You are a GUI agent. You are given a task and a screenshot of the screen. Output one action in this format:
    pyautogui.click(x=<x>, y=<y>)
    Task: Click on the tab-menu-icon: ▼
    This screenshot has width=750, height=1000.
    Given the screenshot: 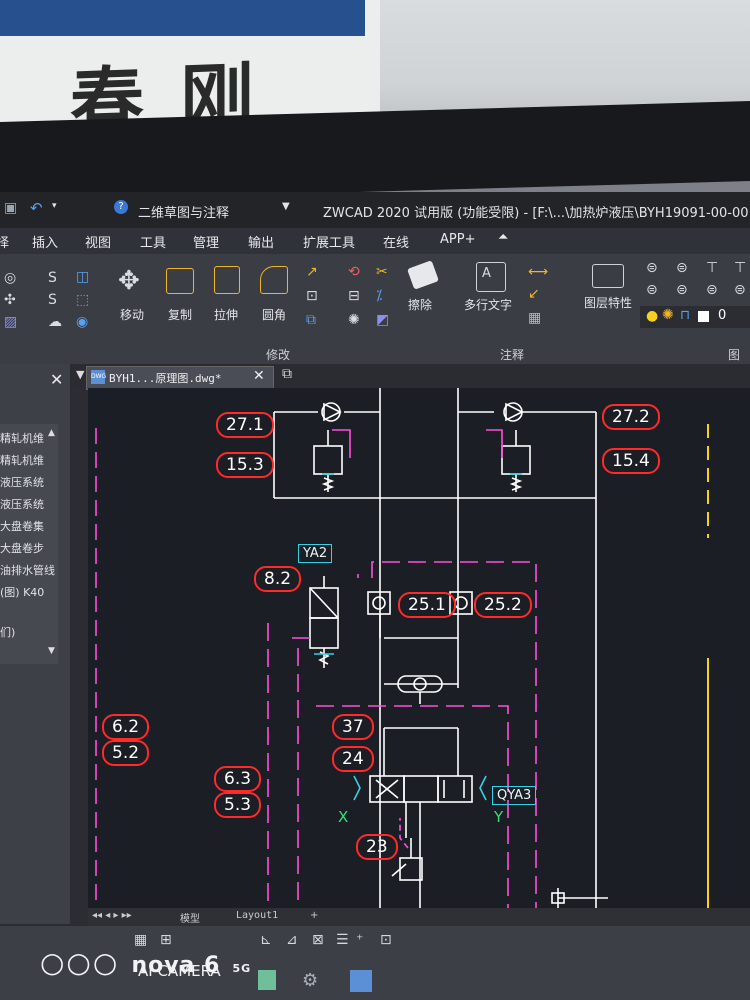 What is the action you would take?
    pyautogui.click(x=80, y=374)
    